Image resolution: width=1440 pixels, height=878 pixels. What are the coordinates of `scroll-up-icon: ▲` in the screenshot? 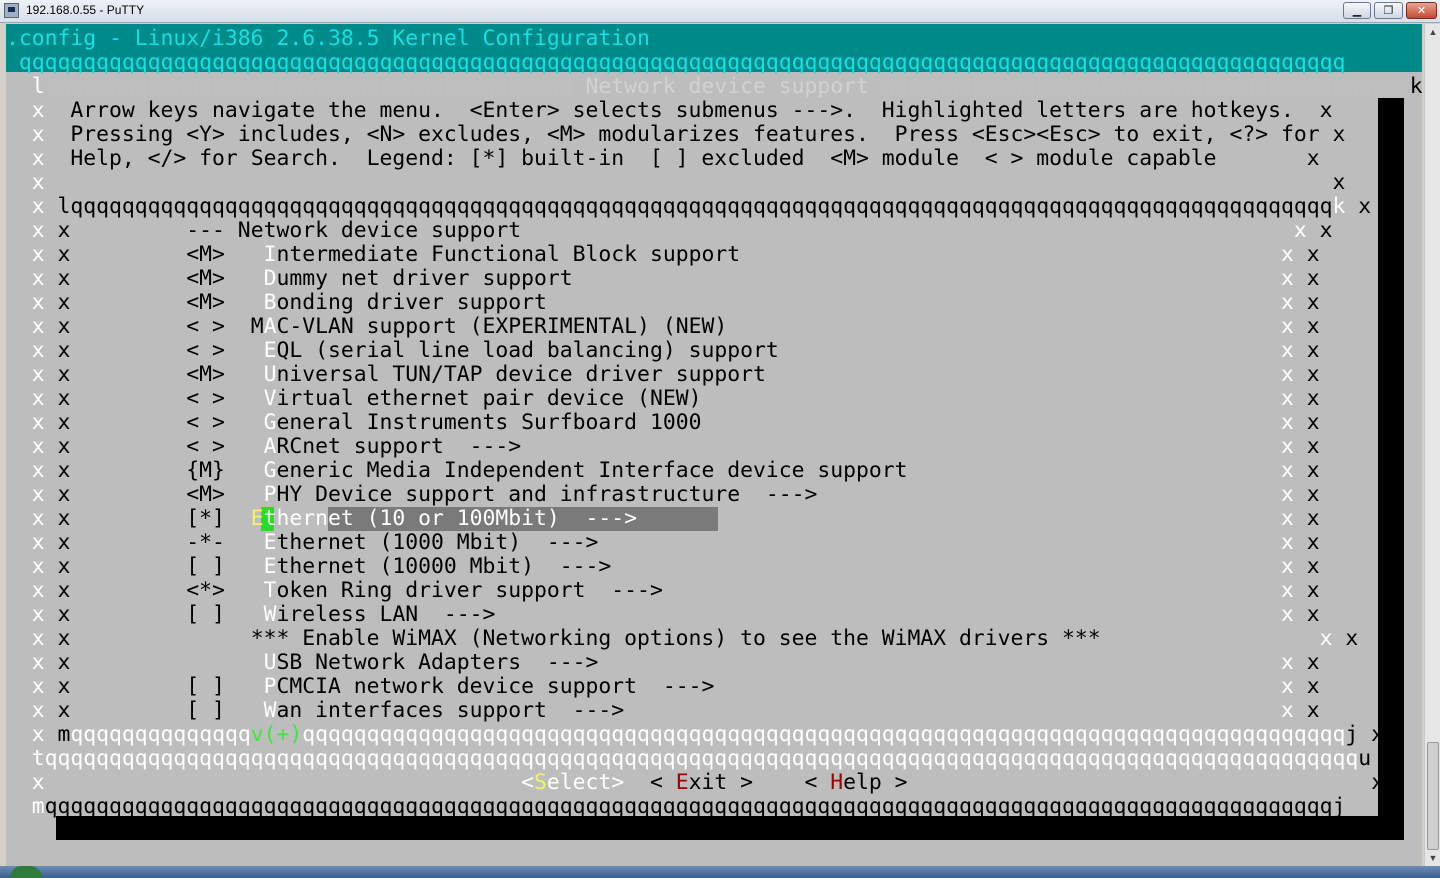 It's located at (1432, 32).